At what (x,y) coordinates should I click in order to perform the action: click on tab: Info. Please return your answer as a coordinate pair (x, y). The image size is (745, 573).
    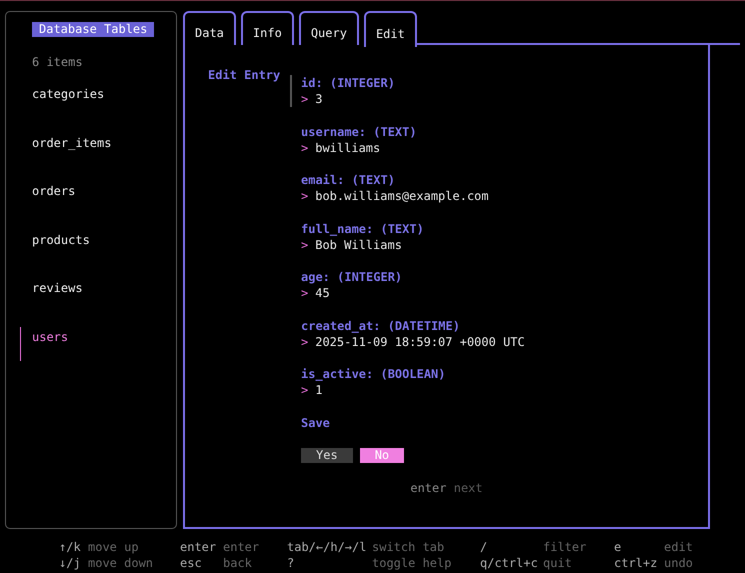
    Looking at the image, I should click on (267, 28).